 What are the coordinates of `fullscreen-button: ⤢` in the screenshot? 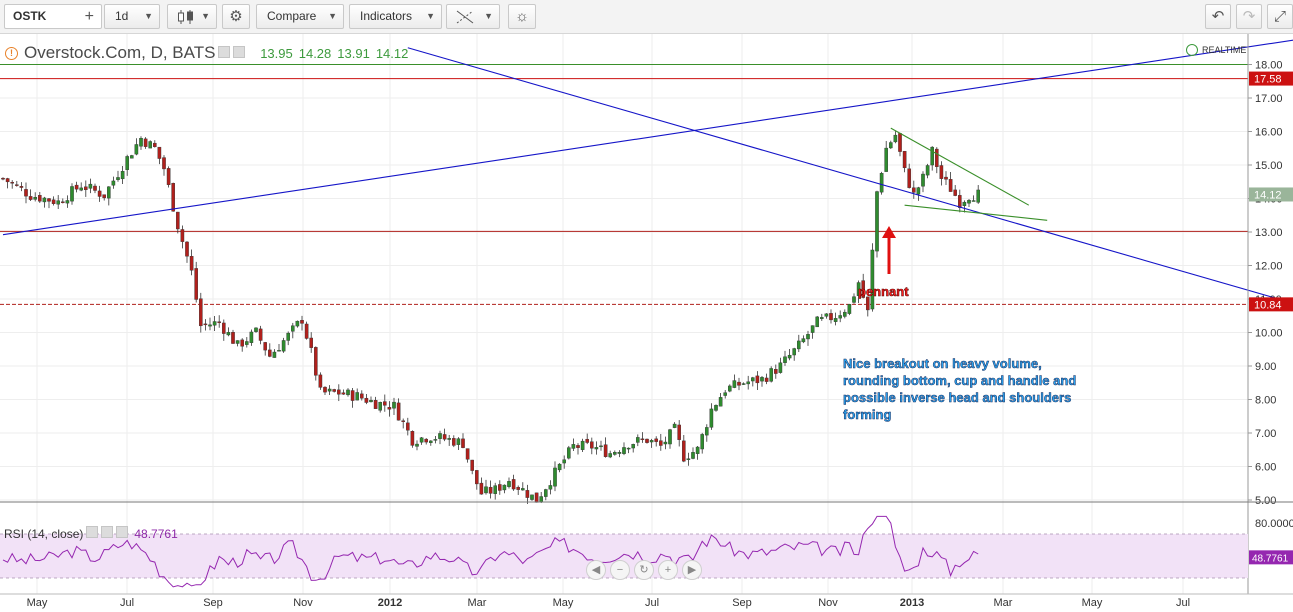 It's located at (1280, 16).